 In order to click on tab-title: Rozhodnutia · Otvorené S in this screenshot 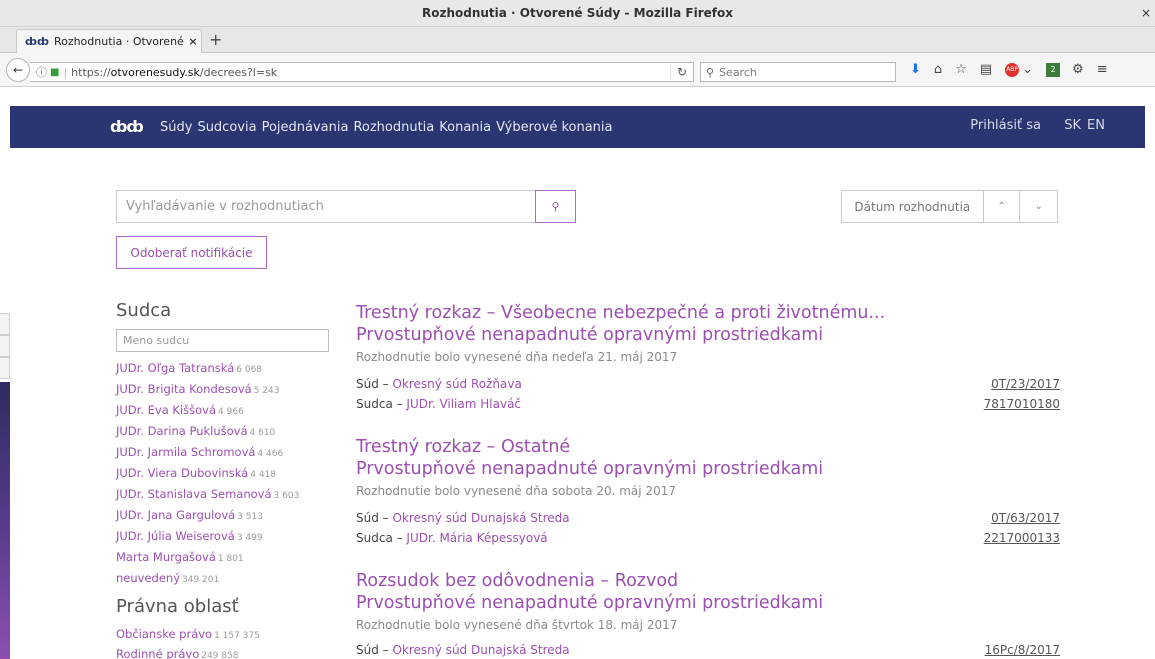, I will do `click(119, 41)`.